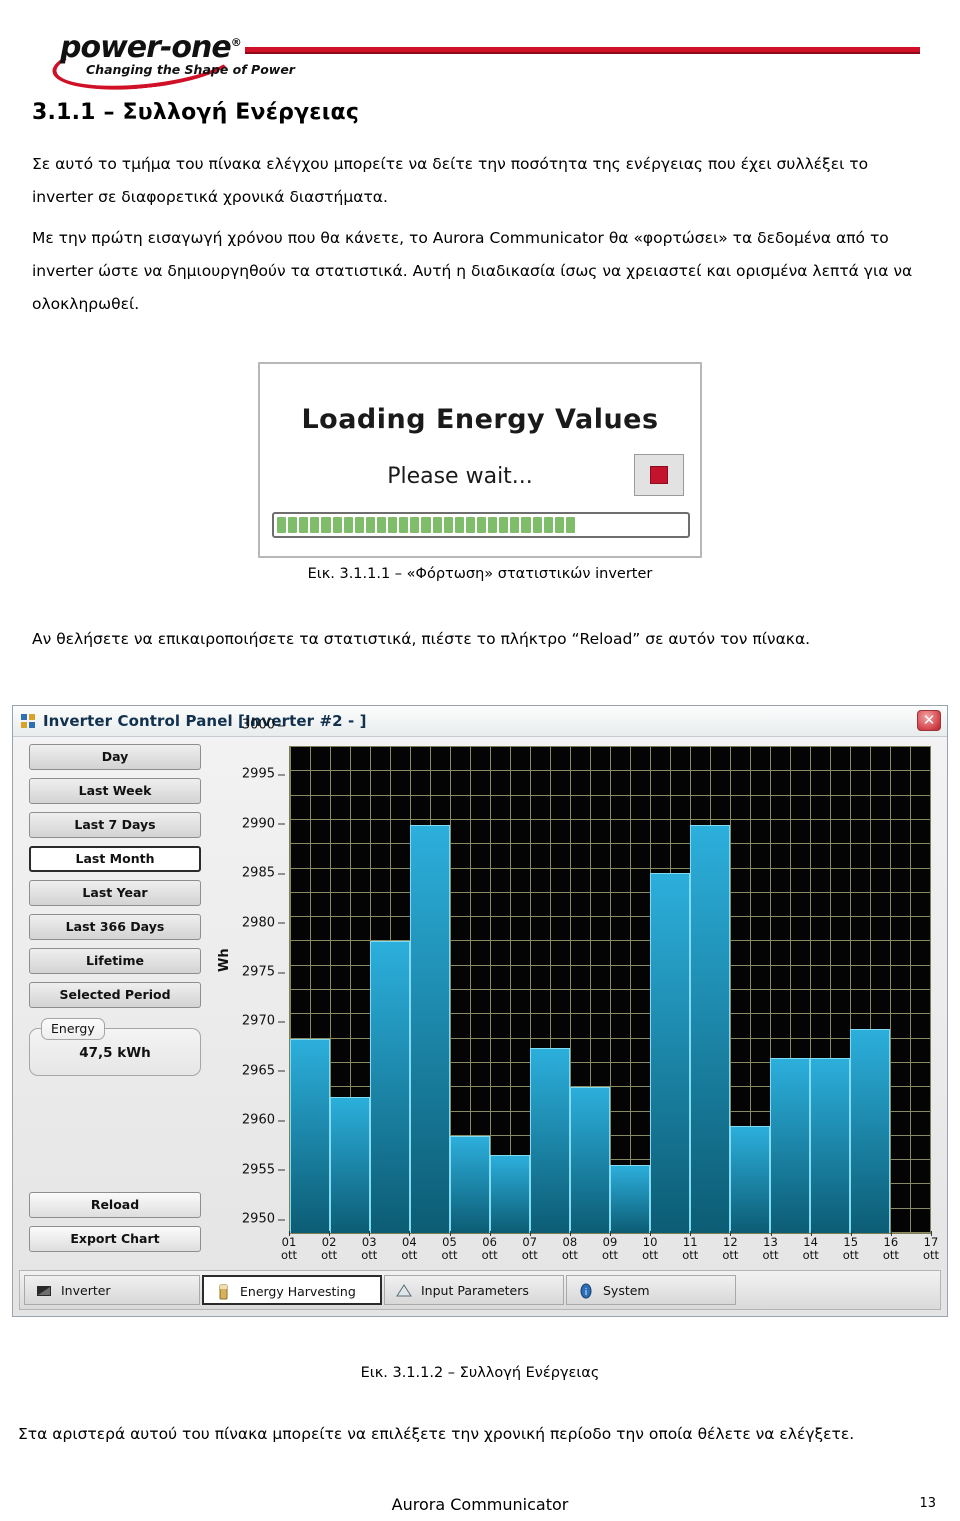 This screenshot has width=960, height=1521. What do you see at coordinates (369, 1246) in the screenshot?
I see `chart-x-tick: 03 ott` at bounding box center [369, 1246].